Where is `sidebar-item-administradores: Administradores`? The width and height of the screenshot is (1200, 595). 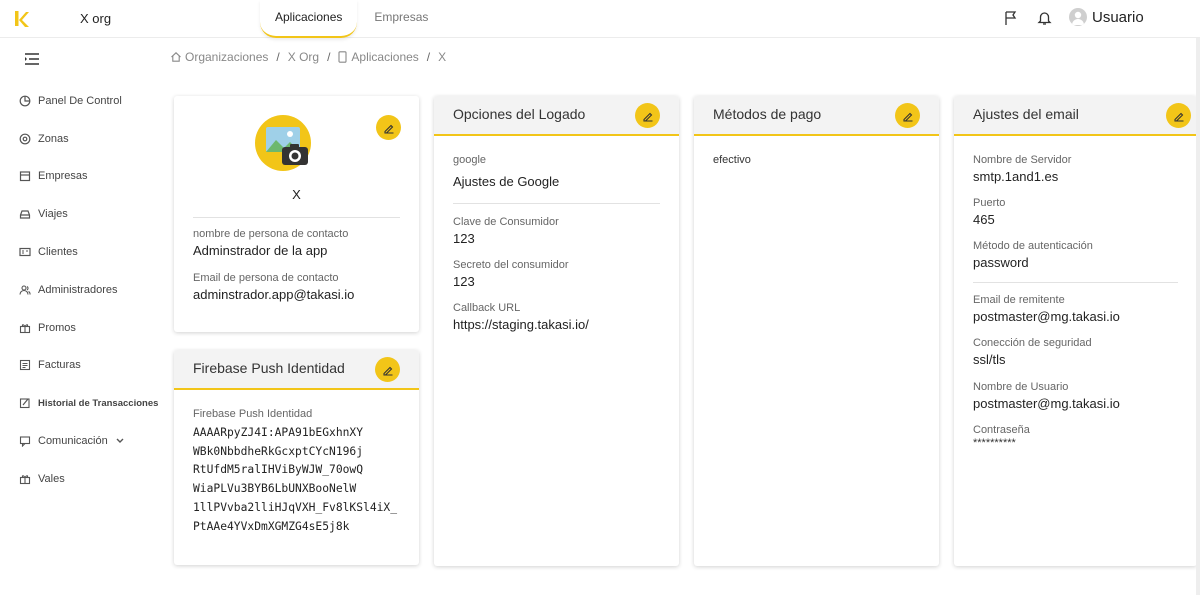 sidebar-item-administradores: Administradores is located at coordinates (85, 290).